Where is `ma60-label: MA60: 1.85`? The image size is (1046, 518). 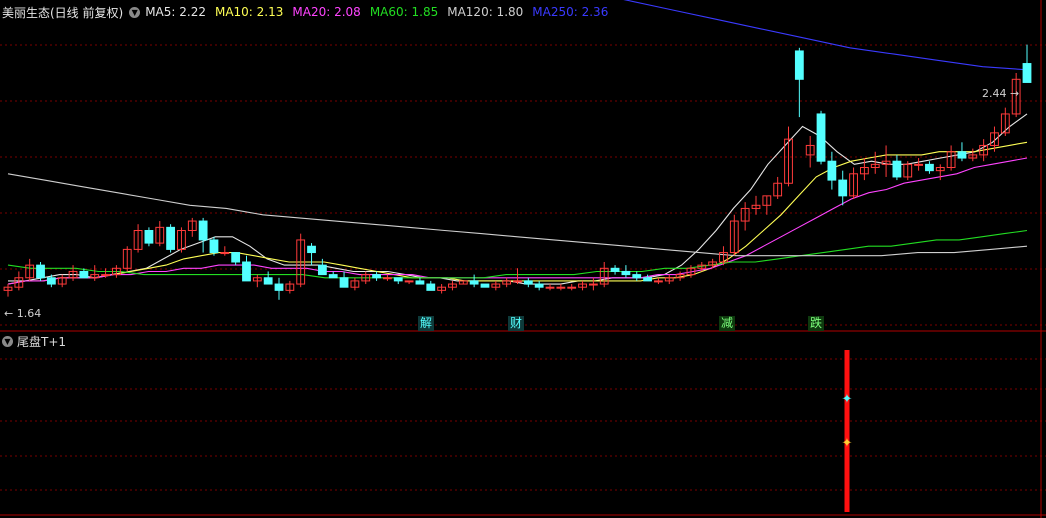
ma60-label: MA60: 1.85 is located at coordinates (404, 12).